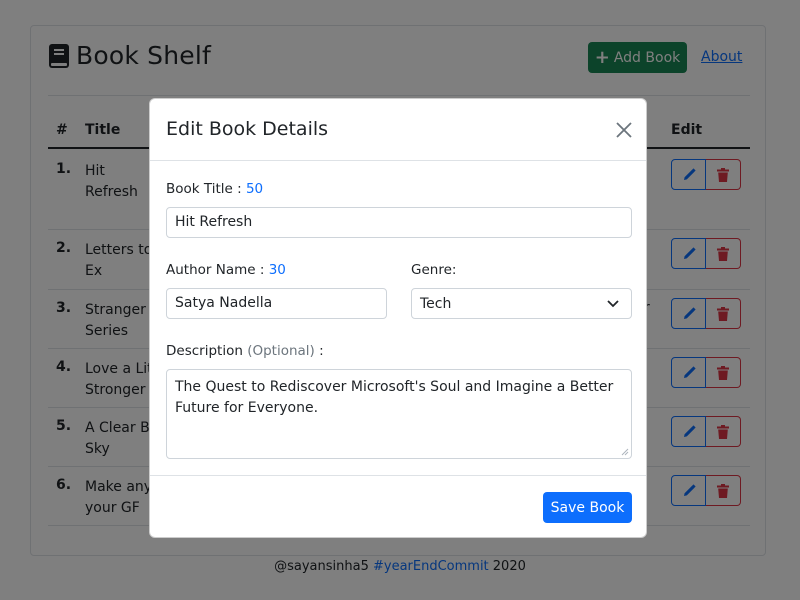  I want to click on book-title-input: Hit Refresh, so click(399, 222).